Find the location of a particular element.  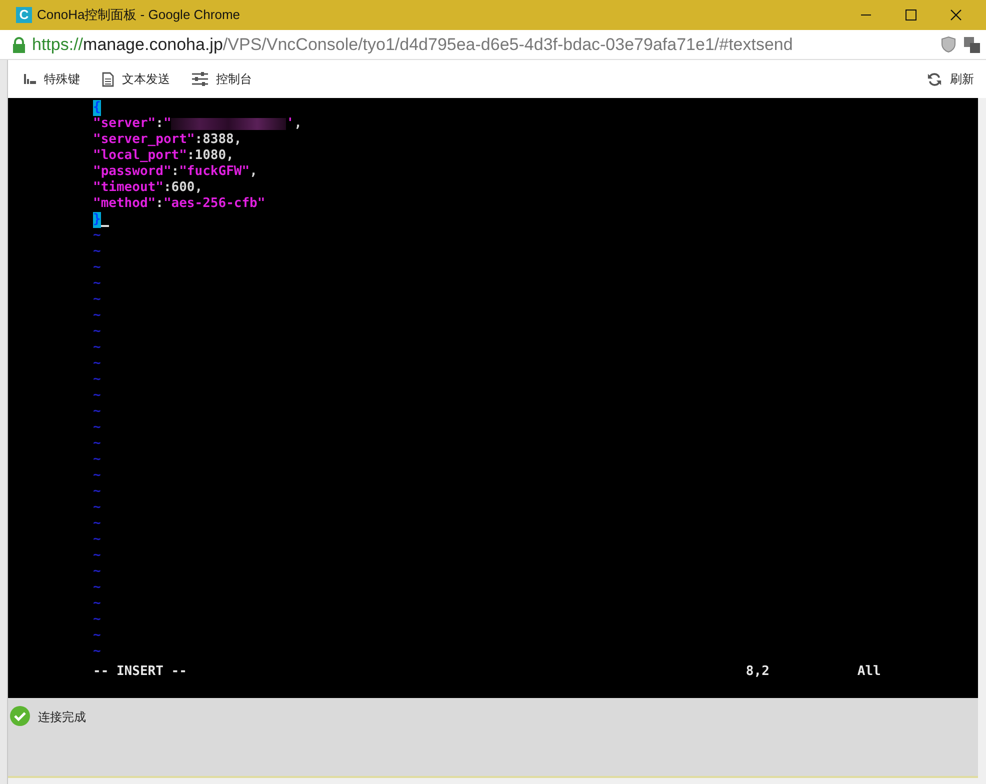

scroll-position: All is located at coordinates (869, 672).